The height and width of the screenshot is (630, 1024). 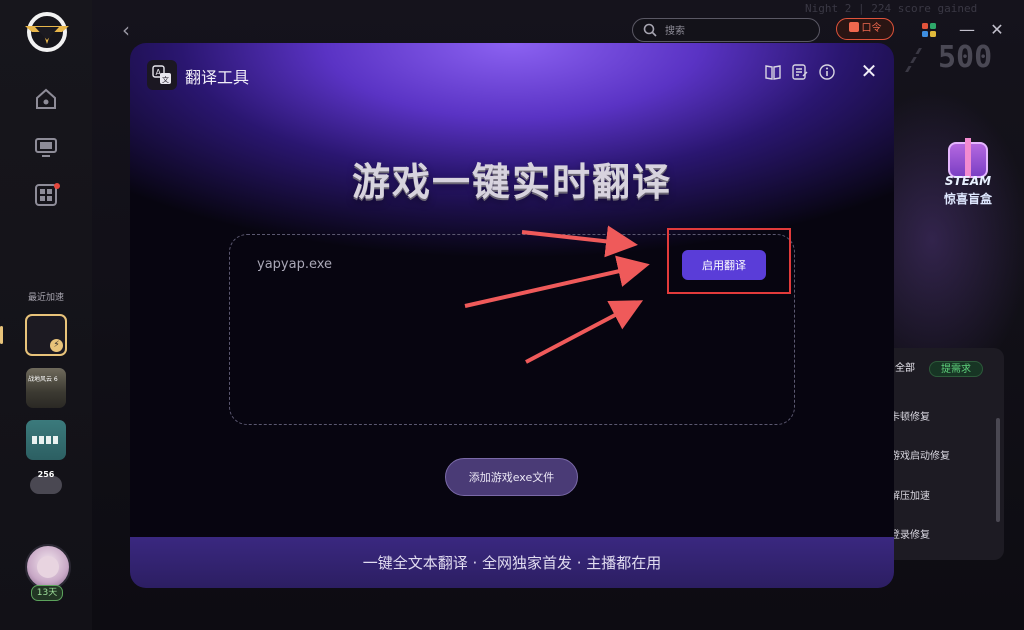 I want to click on book-icon, so click(x=773, y=72).